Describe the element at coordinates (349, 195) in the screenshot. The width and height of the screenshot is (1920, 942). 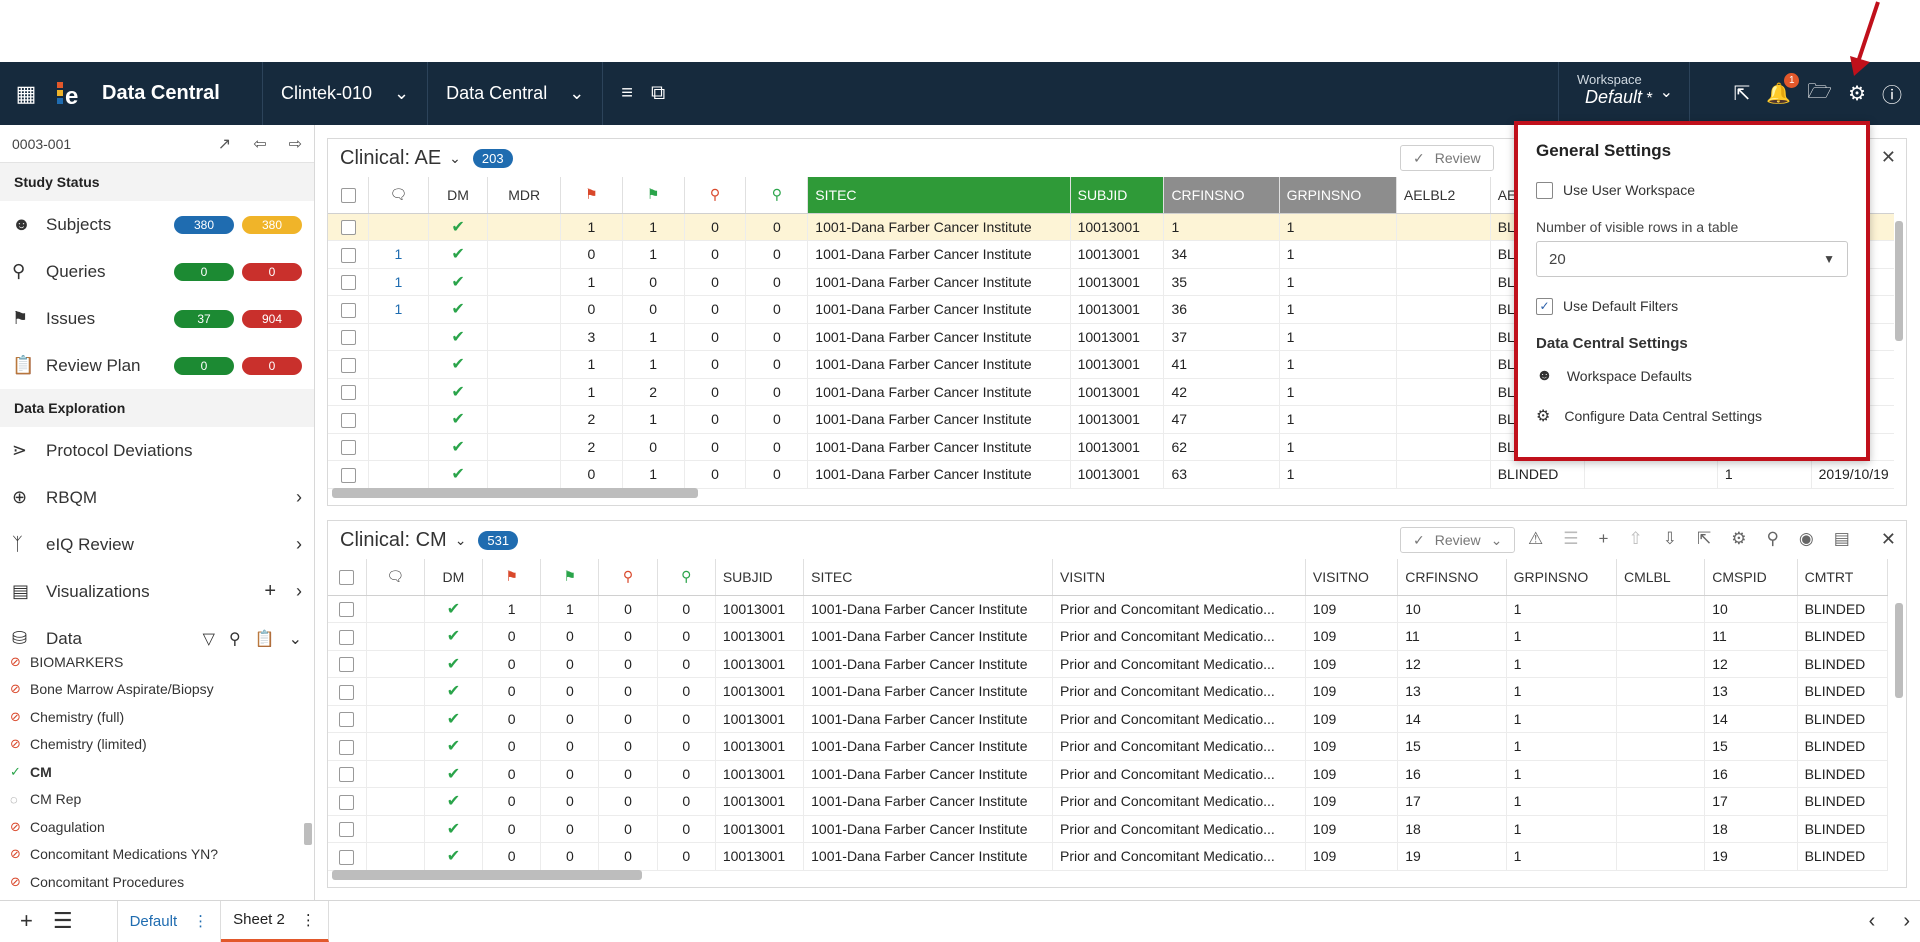
I see `select-all-checkbox` at that location.